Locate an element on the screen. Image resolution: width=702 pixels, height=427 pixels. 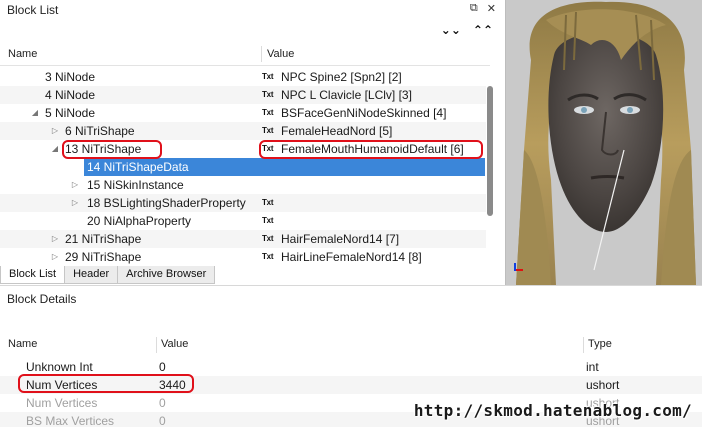
tree-row: 4 NiNode Txt NPC L Clavicle [LClv] [3] is located at coordinates (243, 95).